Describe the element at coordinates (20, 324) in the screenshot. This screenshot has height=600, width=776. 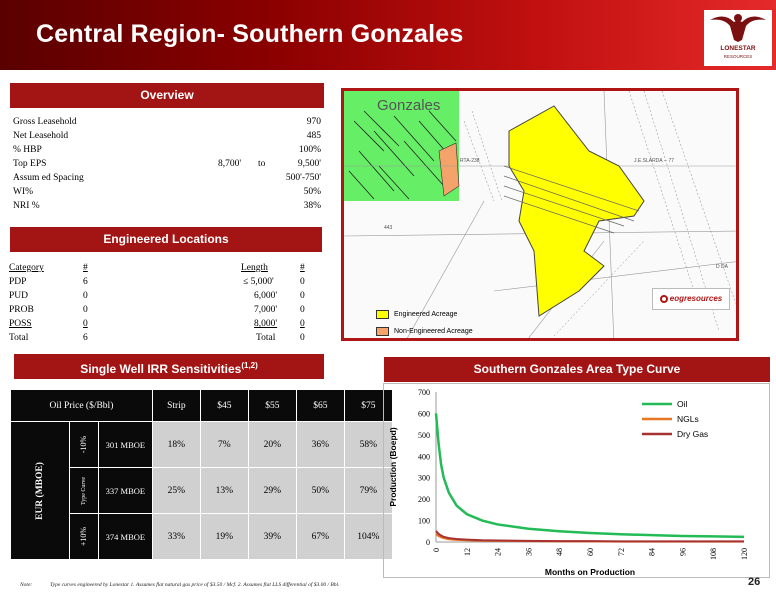
I see `location-category: POSS` at that location.